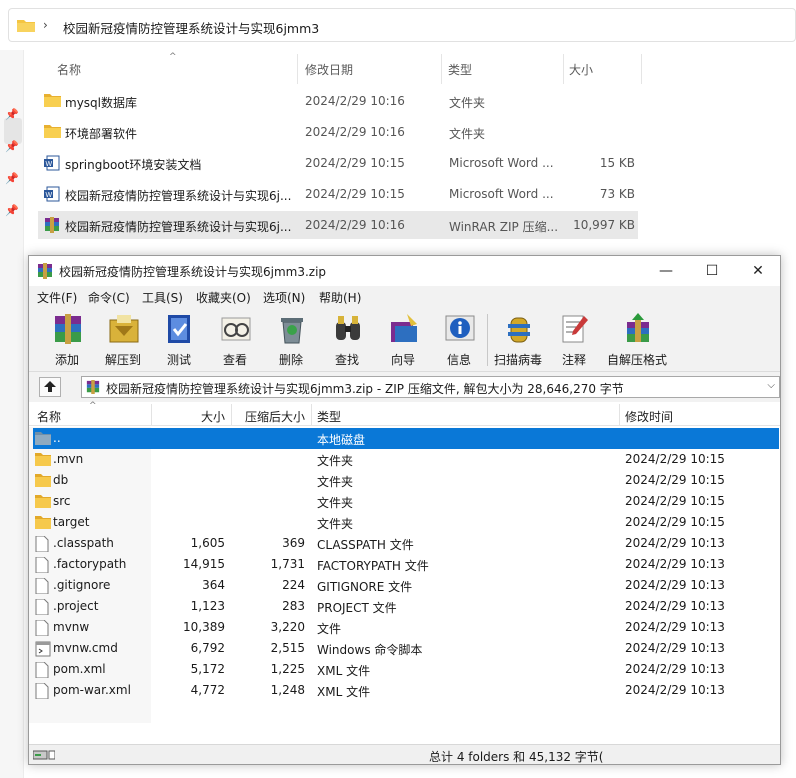  Describe the element at coordinates (348, 329) in the screenshot. I see `find-icon` at that location.